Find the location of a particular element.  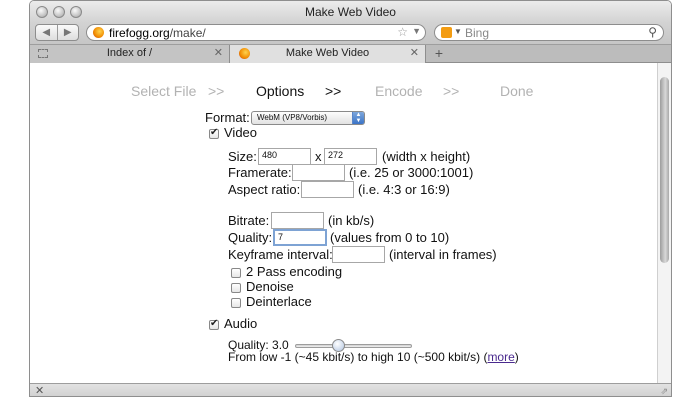

title-bar: Make Web Video is located at coordinates (350, 11).